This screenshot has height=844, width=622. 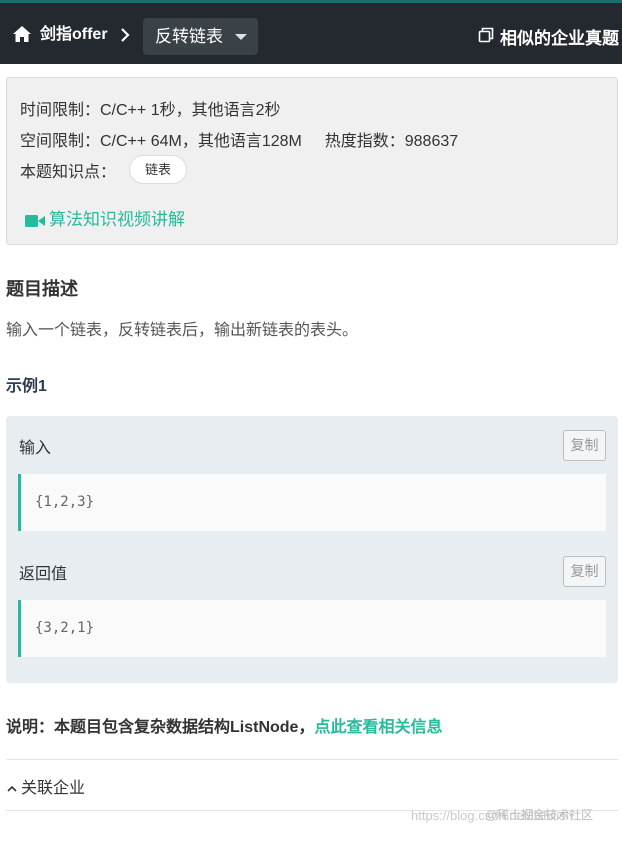 What do you see at coordinates (35, 448) in the screenshot?
I see `input-label: 输入` at bounding box center [35, 448].